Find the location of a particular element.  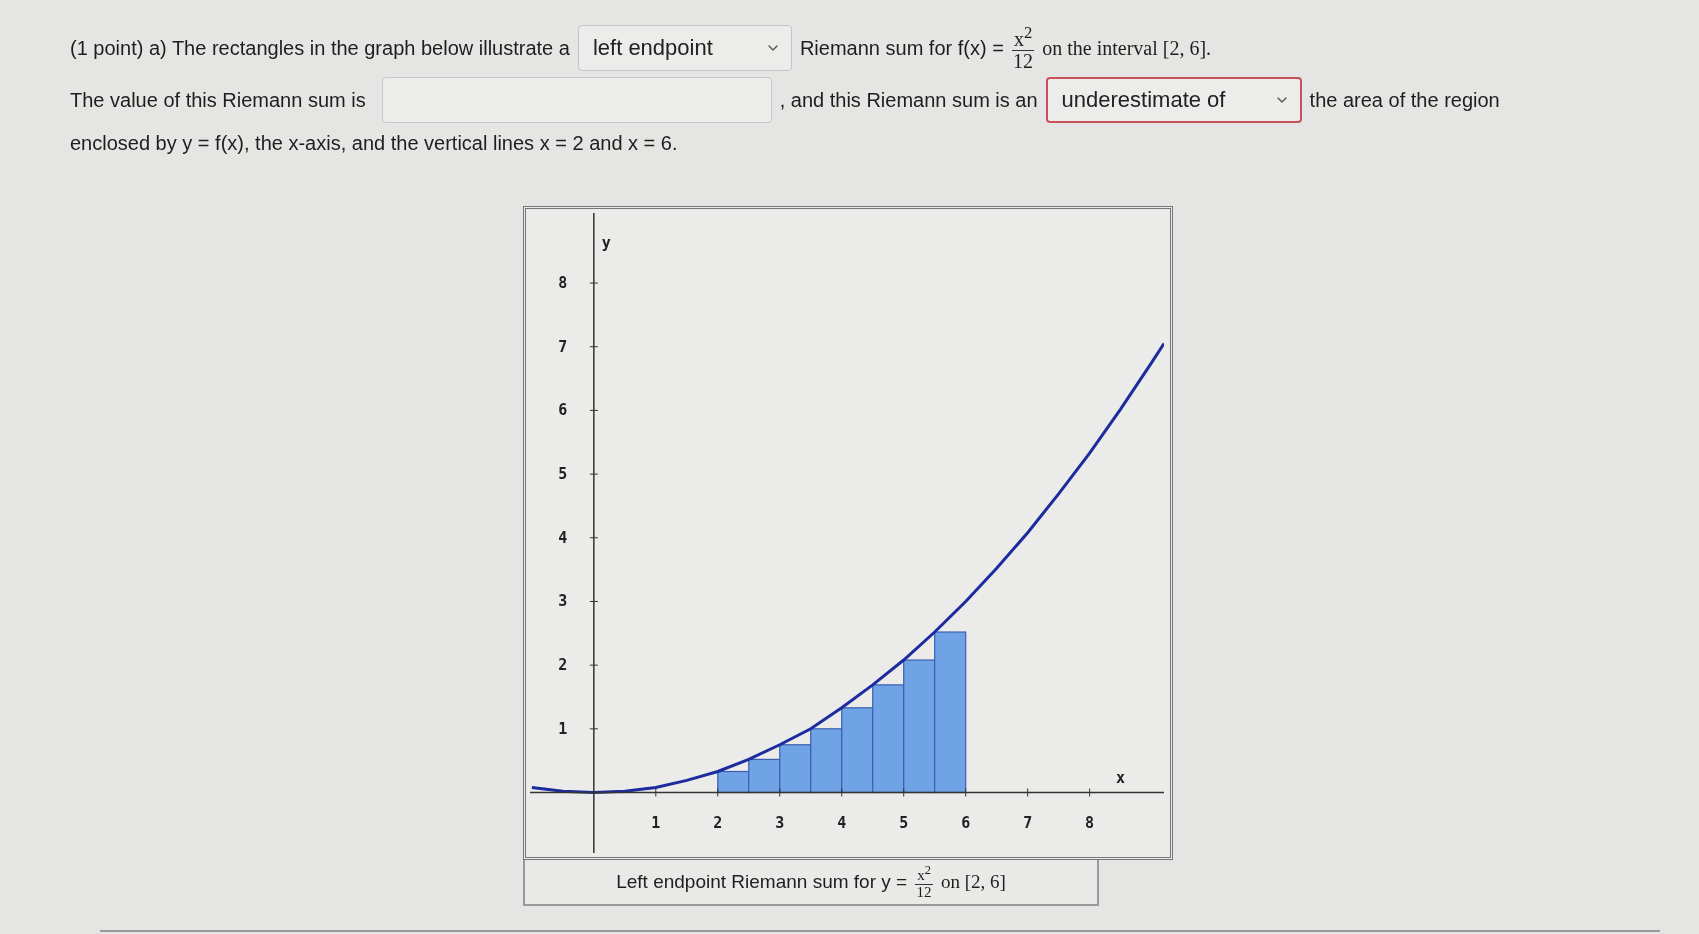

question-text: on the interval [2, 6]. is located at coordinates (1127, 48).